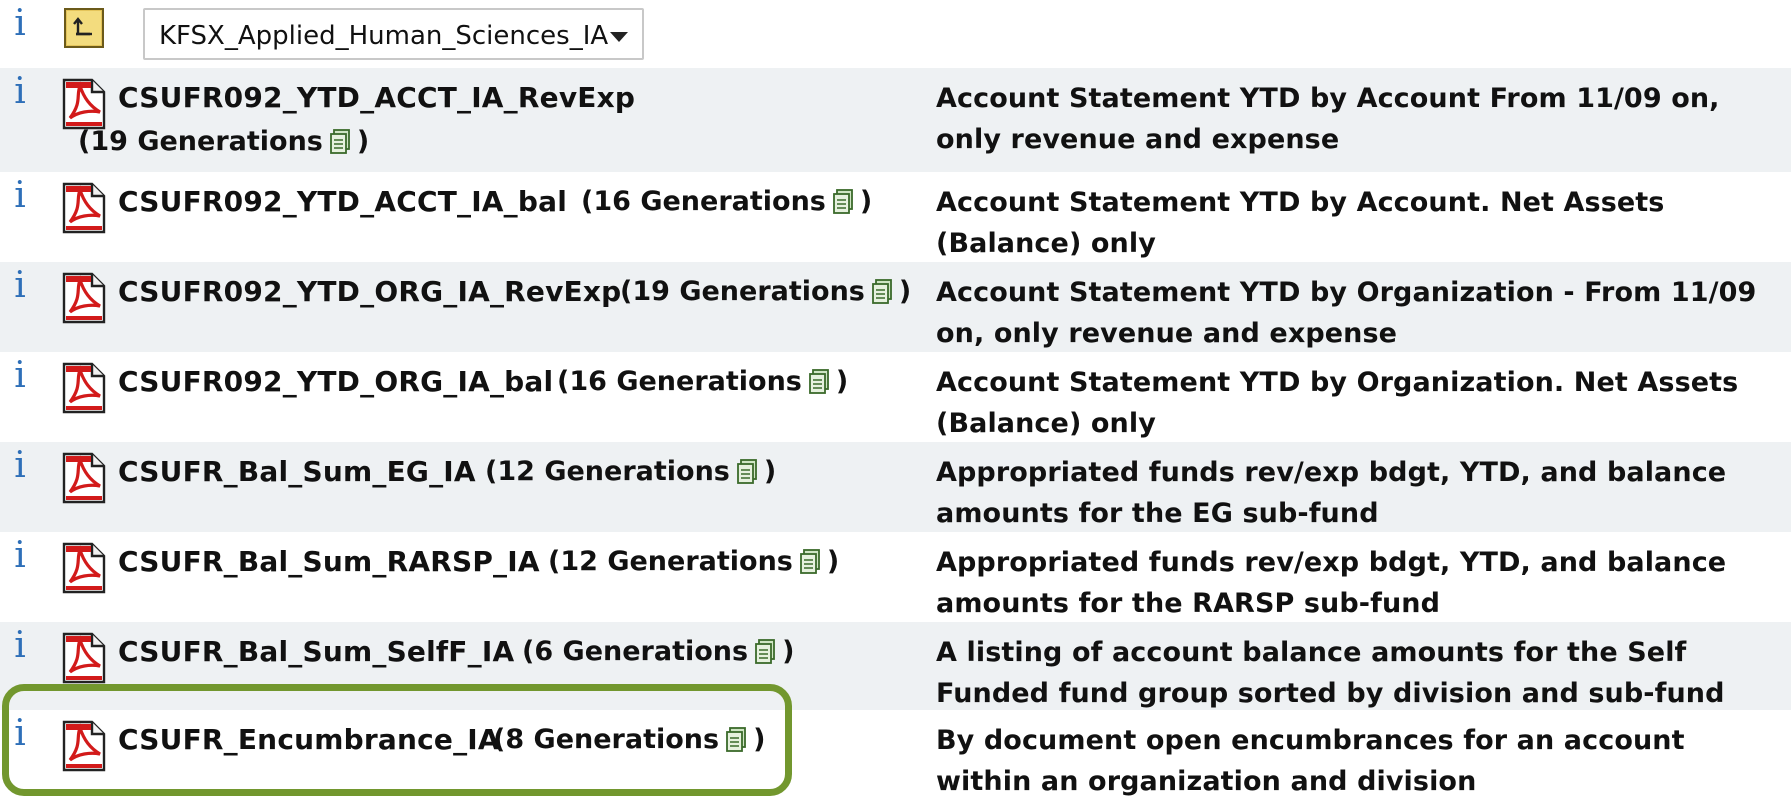 The image size is (1791, 802). Describe the element at coordinates (619, 37) in the screenshot. I see `chevron-down-icon` at that location.